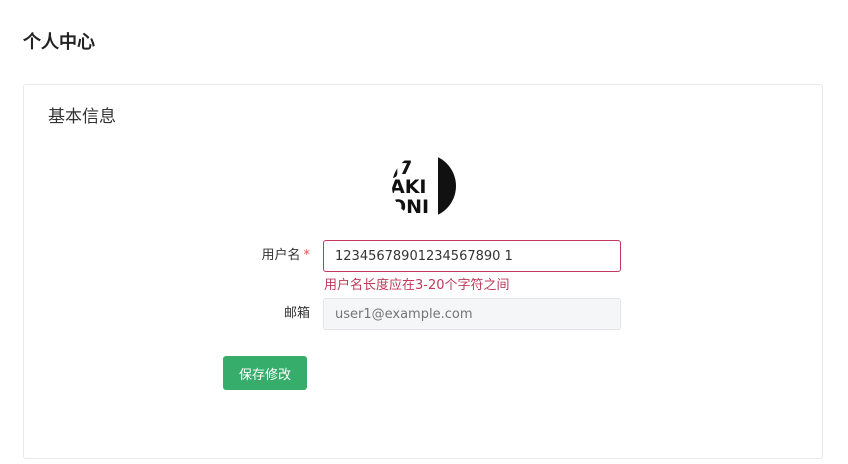 The image size is (848, 464). What do you see at coordinates (250, 256) in the screenshot?
I see `username-label: 用户名 *` at bounding box center [250, 256].